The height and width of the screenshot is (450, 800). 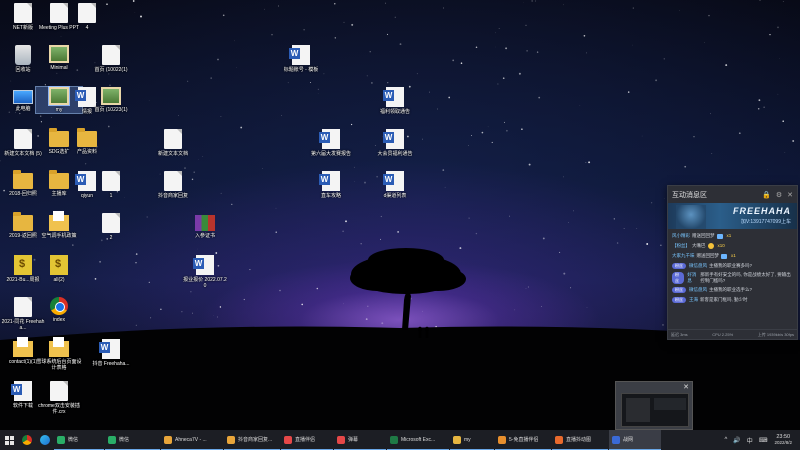 What do you see at coordinates (87, 17) in the screenshot?
I see `icon-4: 4` at bounding box center [87, 17].